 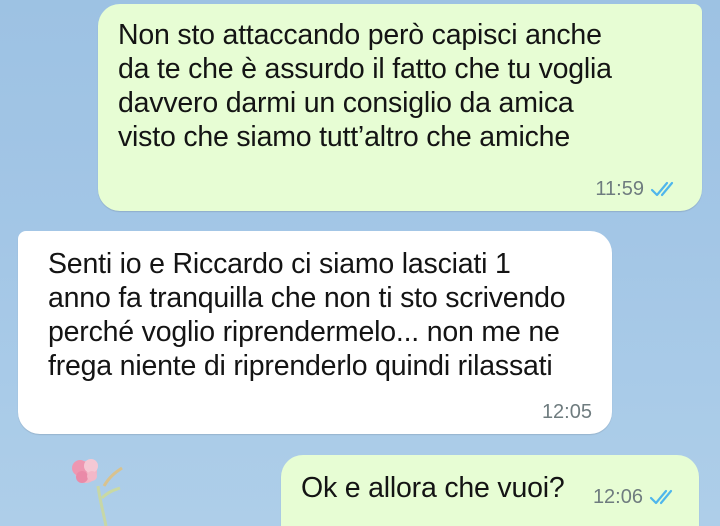 I want to click on message-text: Ok e allora che vuoi?, so click(x=433, y=488).